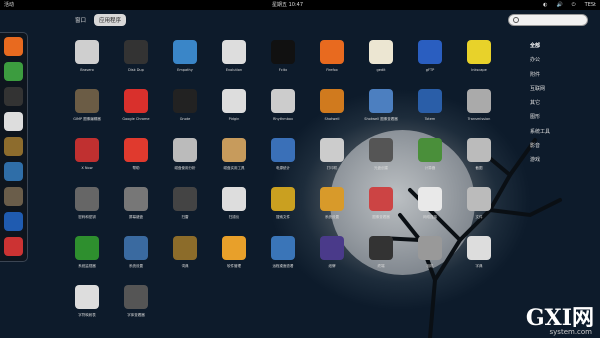 This screenshot has height=338, width=600. I want to click on firefox-icon, so click(13, 46).